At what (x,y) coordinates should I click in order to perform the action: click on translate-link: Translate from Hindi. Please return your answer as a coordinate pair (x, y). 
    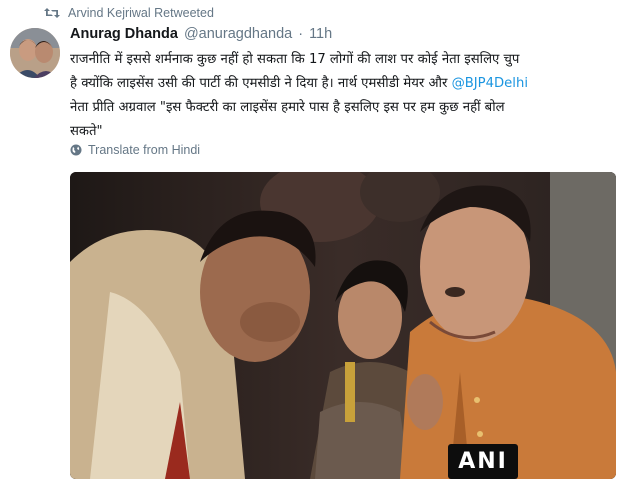
    Looking at the image, I should click on (135, 150).